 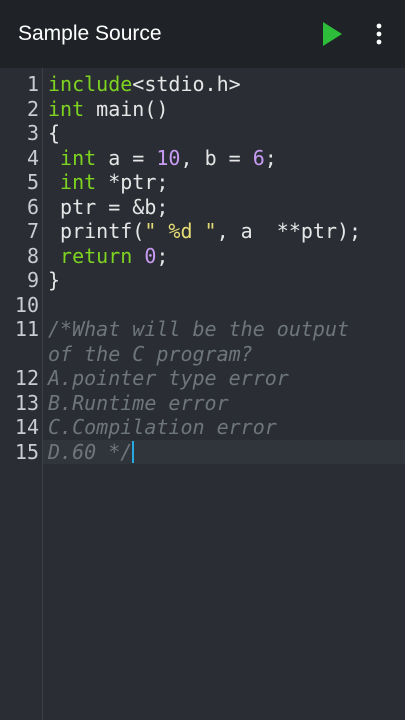 I want to click on line-number: 6, so click(x=32, y=206).